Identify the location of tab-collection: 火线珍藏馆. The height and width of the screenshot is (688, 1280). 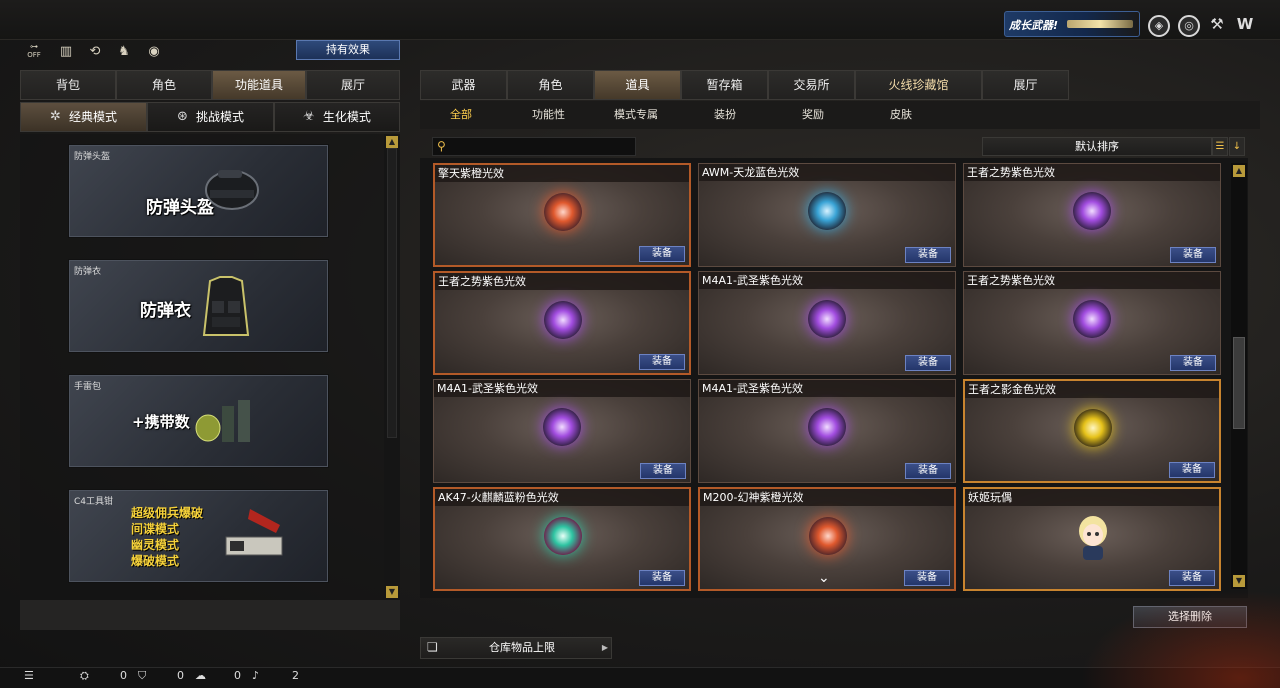
(918, 85).